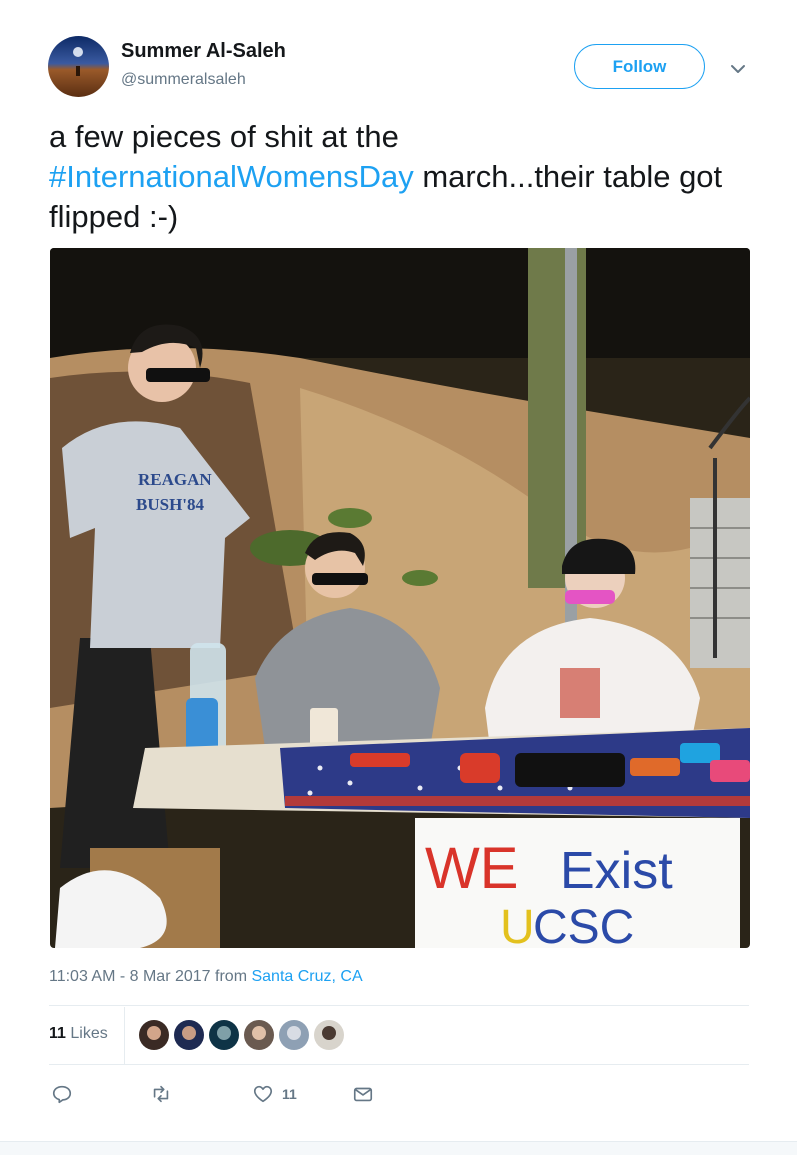 This screenshot has width=797, height=1155. I want to click on timestamp-link: 11:03 AM - 8 Mar 2017, so click(130, 976).